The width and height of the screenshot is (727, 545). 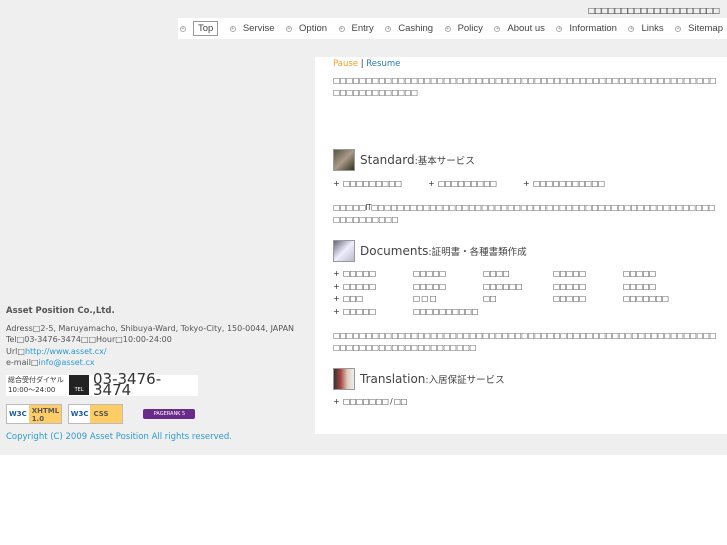 I want to click on documents-row: + □□□□□ □□□□□ □□□□ □□□□□ □□□□□, so click(x=494, y=274).